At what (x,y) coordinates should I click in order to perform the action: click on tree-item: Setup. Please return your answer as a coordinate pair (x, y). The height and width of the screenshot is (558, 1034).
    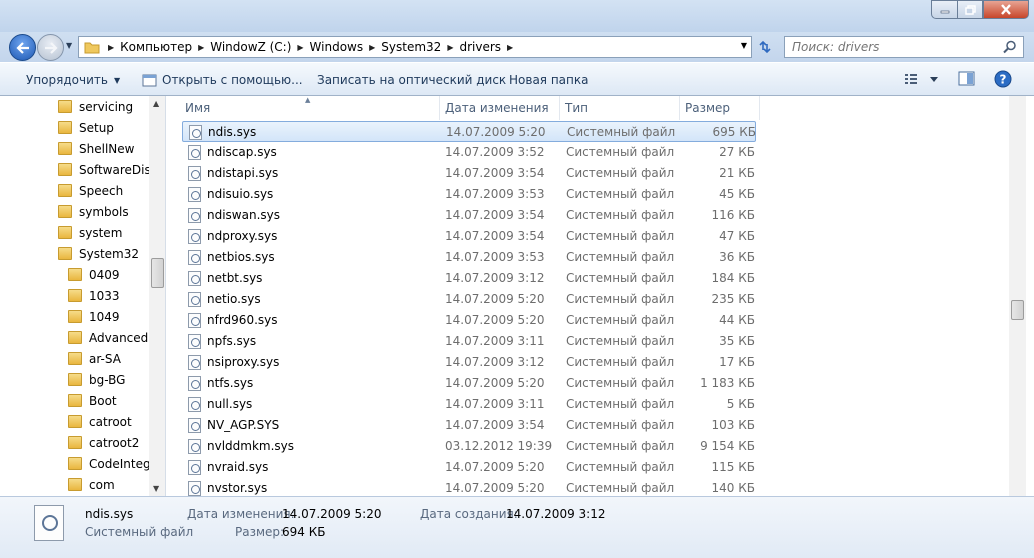
    Looking at the image, I should click on (86, 127).